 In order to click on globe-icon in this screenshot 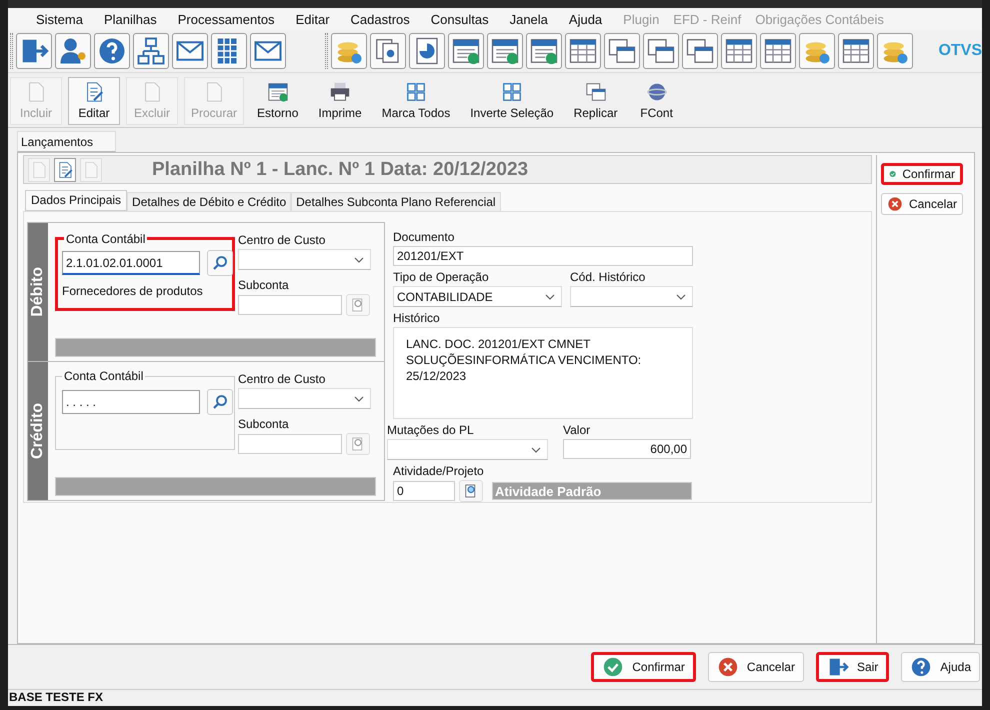, I will do `click(657, 92)`.